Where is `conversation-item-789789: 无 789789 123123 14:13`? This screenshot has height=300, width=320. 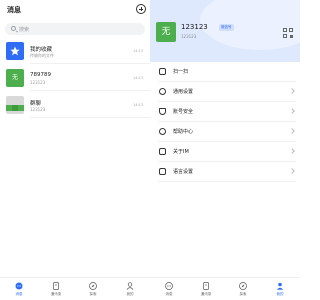 conversation-item-789789: 无 789789 123123 14:13 is located at coordinates (75, 78).